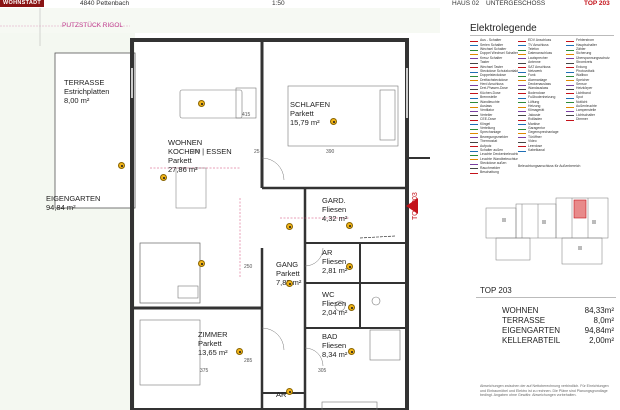  I want to click on legend-note-text: Beleuchtungsanschluss für Außenbereich, so click(549, 166).